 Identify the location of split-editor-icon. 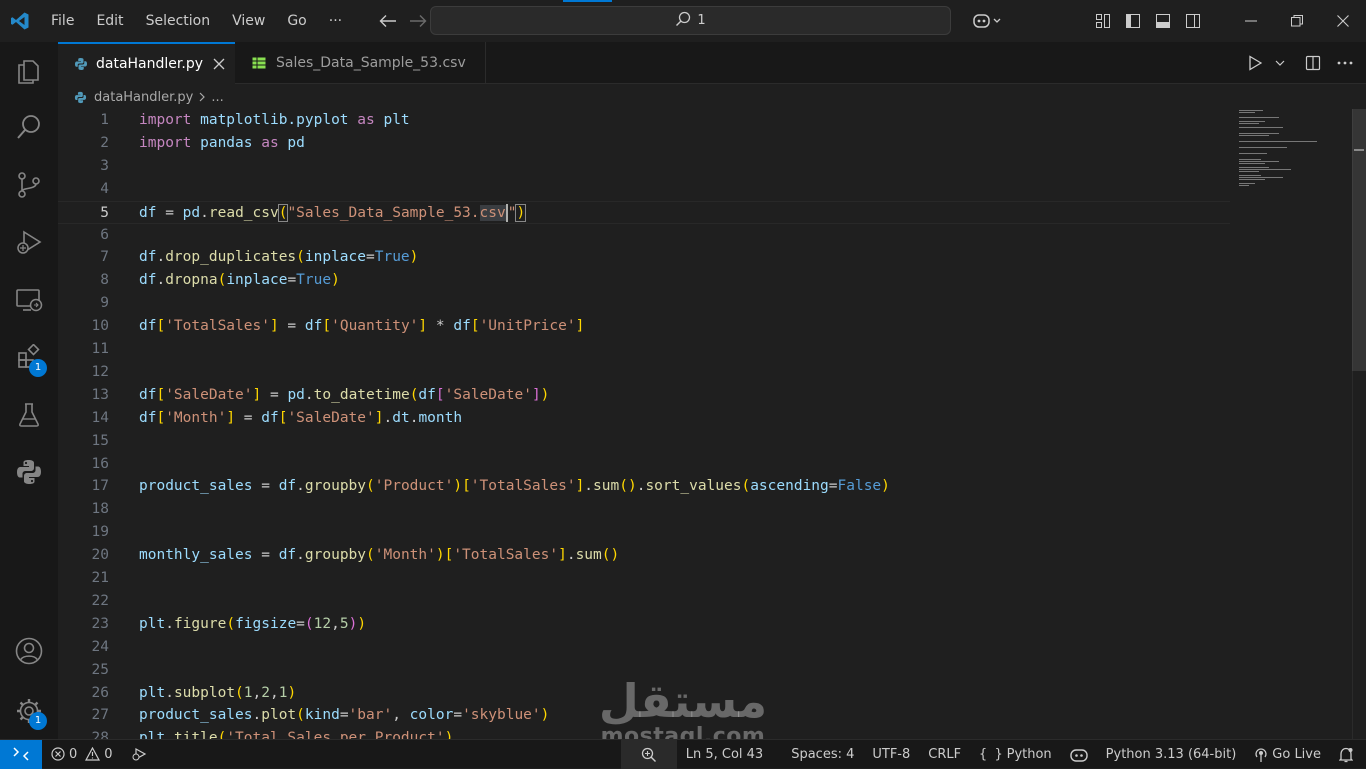
(1313, 63).